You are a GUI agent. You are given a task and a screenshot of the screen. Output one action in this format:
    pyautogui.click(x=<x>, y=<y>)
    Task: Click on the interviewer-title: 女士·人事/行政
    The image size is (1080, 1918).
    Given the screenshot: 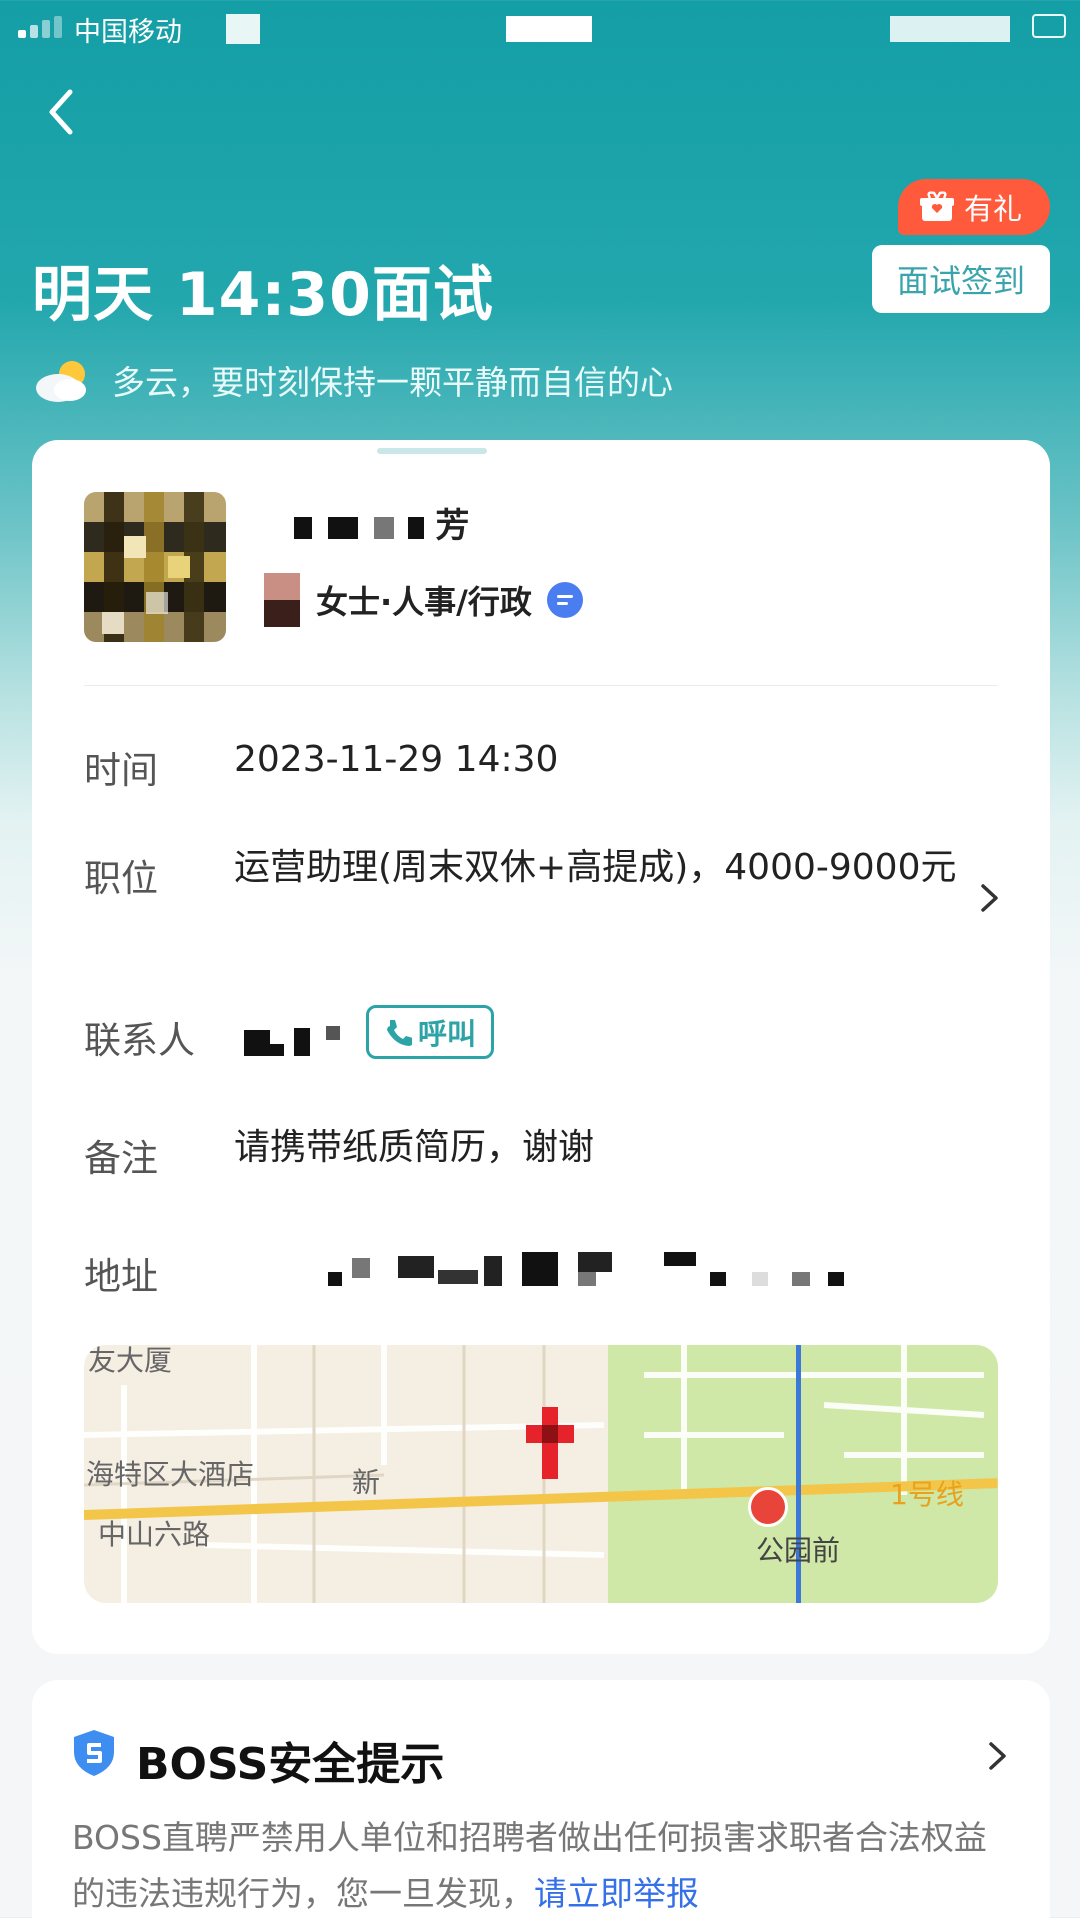 What is the action you would take?
    pyautogui.click(x=424, y=602)
    